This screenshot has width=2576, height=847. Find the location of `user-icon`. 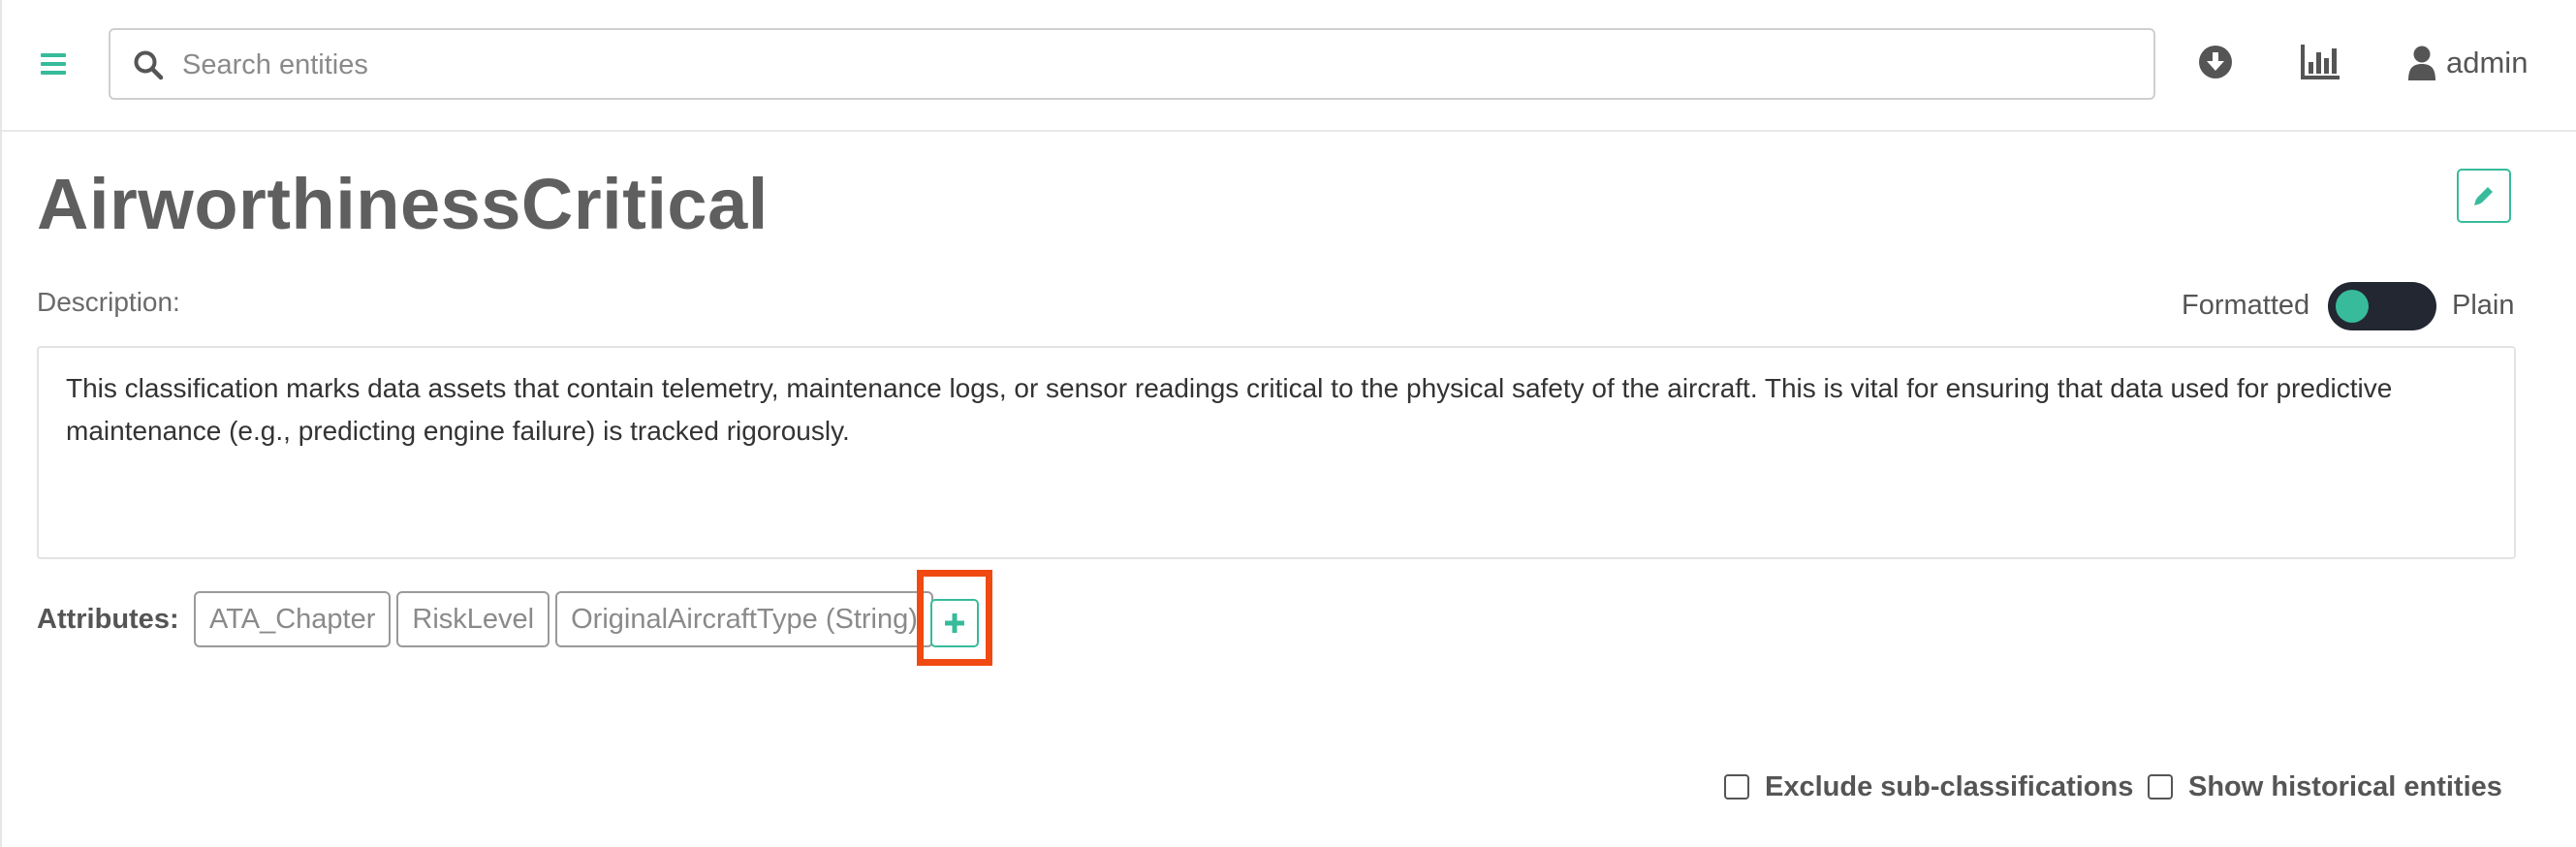

user-icon is located at coordinates (2421, 63).